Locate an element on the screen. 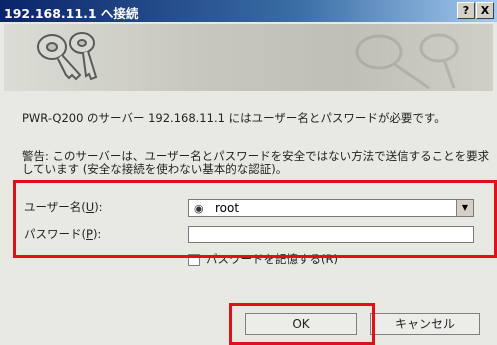 Image resolution: width=497 pixels, height=345 pixels. dropdown-arrow-icon: ▼ is located at coordinates (464, 208).